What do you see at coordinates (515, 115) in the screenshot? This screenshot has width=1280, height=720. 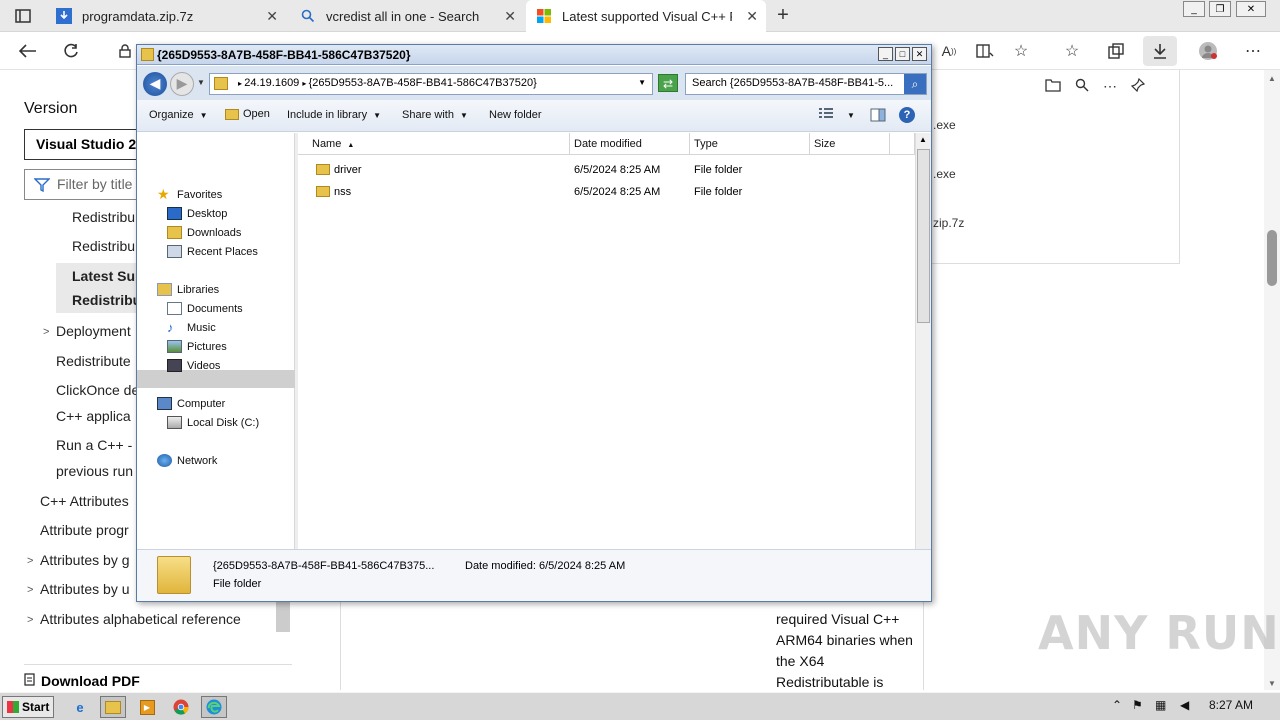 I see `new-folder-button: New folder` at bounding box center [515, 115].